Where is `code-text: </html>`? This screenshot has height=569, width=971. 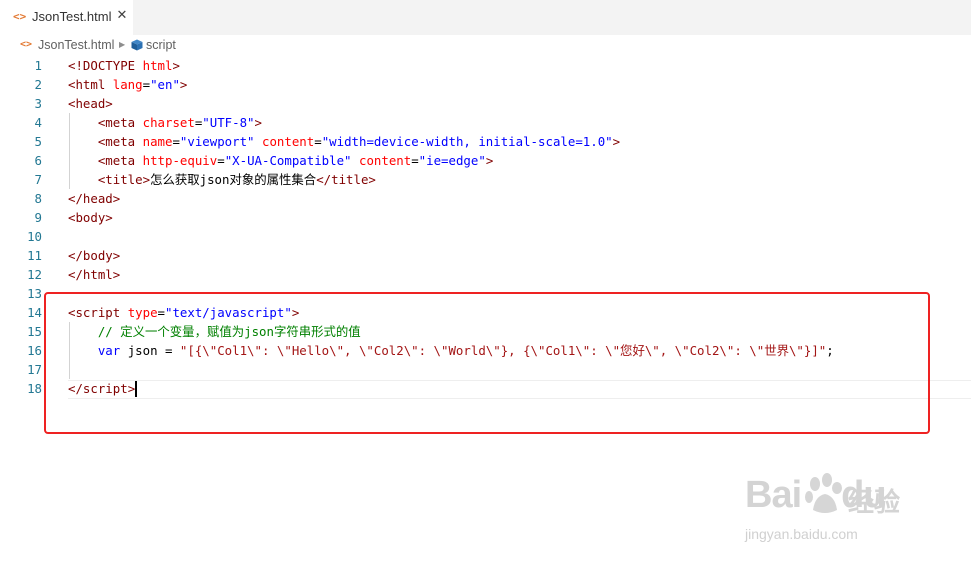 code-text: </html> is located at coordinates (94, 274).